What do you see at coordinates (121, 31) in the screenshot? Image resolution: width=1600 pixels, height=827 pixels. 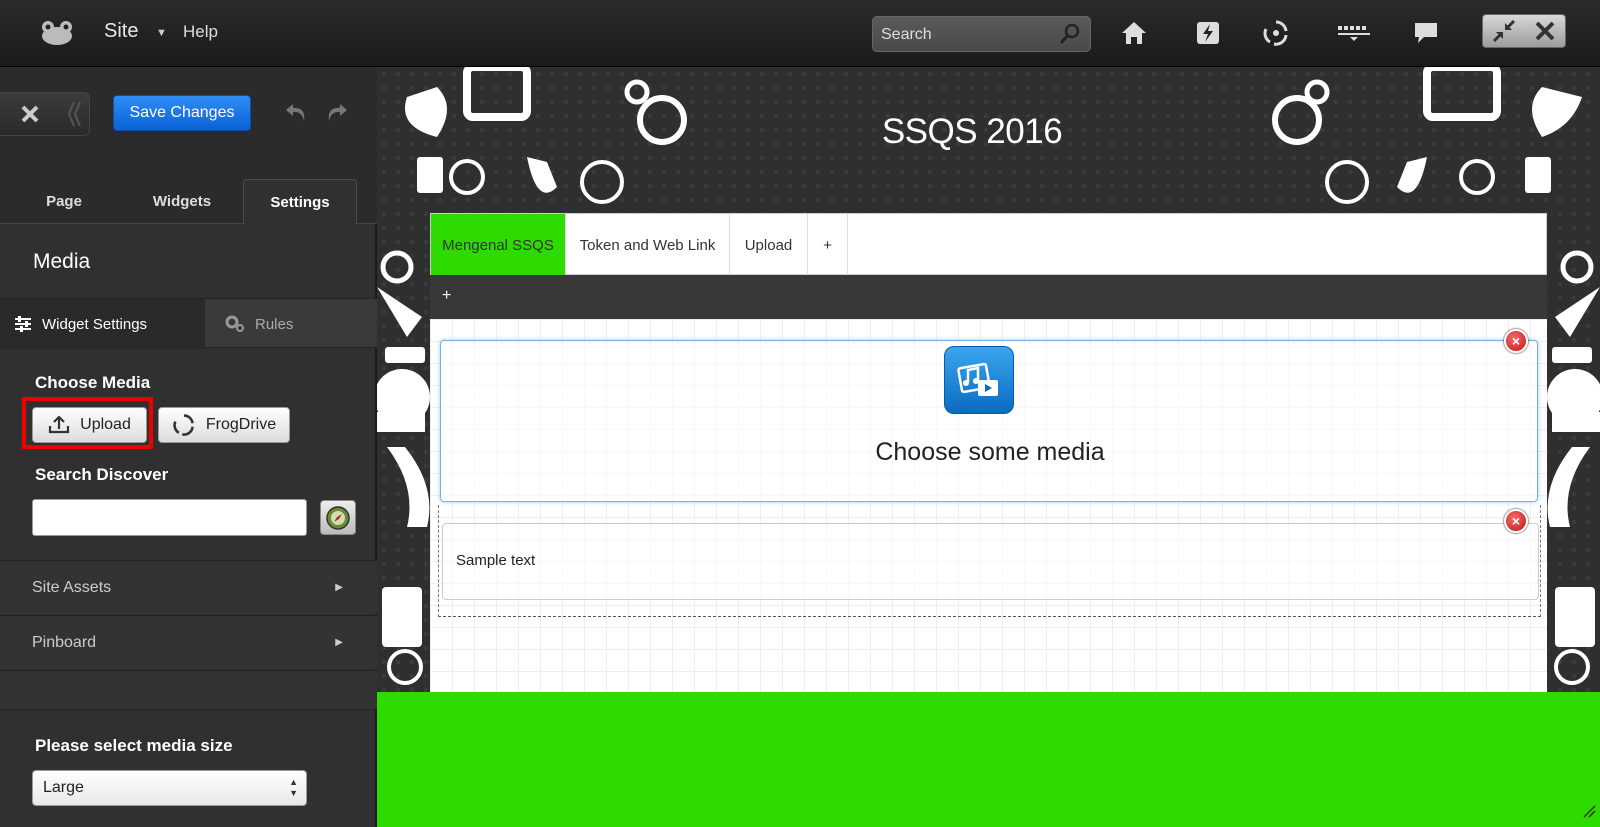 I see `site-menu: Site` at bounding box center [121, 31].